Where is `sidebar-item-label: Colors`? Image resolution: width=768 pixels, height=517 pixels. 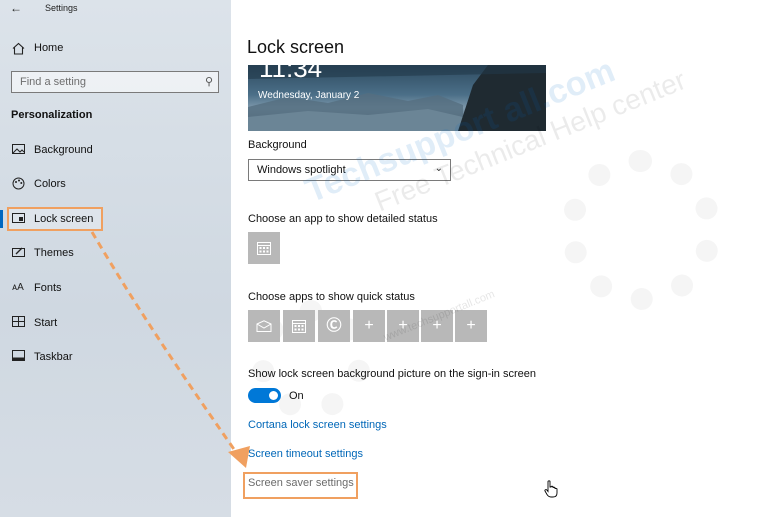
sidebar-item-label: Colors is located at coordinates (50, 184).